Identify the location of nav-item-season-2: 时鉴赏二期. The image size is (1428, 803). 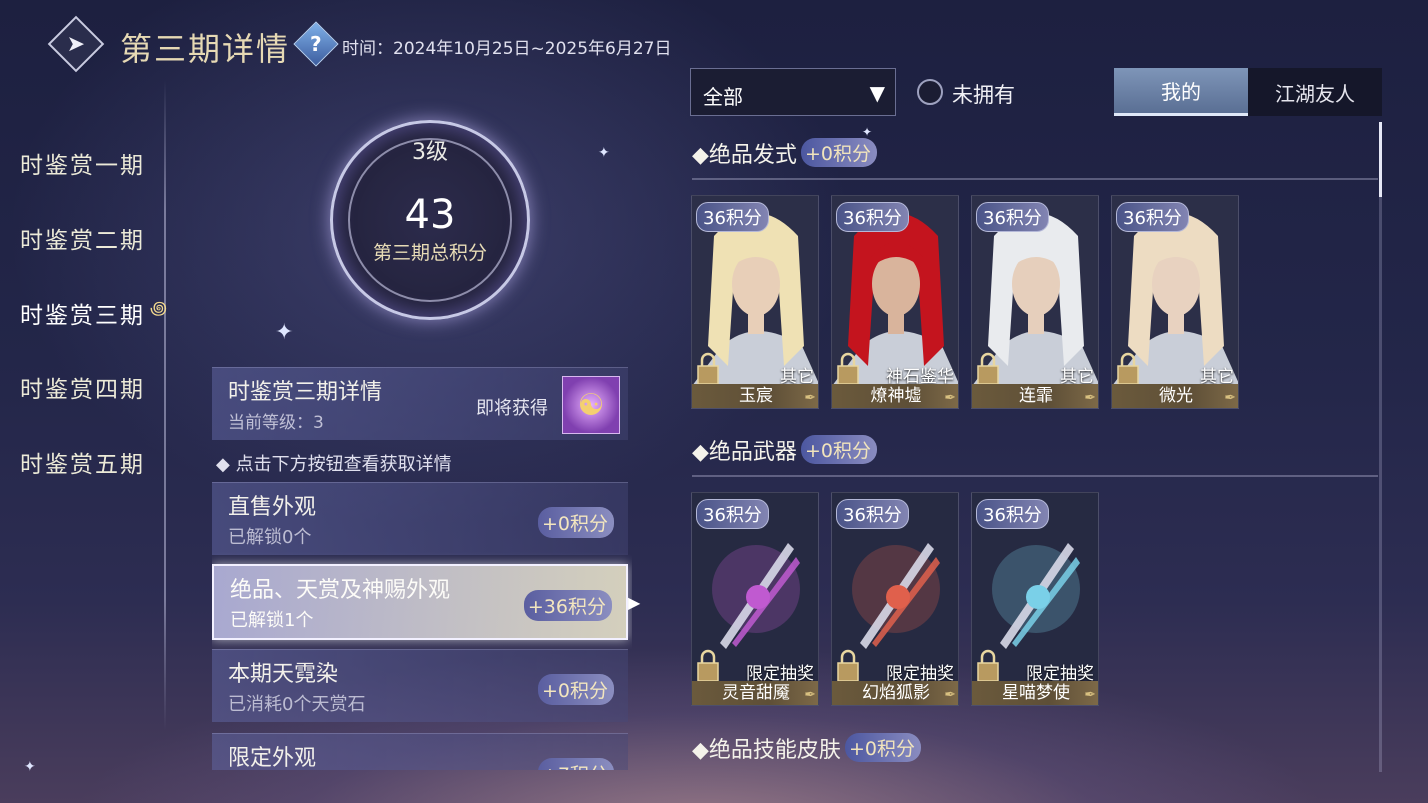
(82, 238).